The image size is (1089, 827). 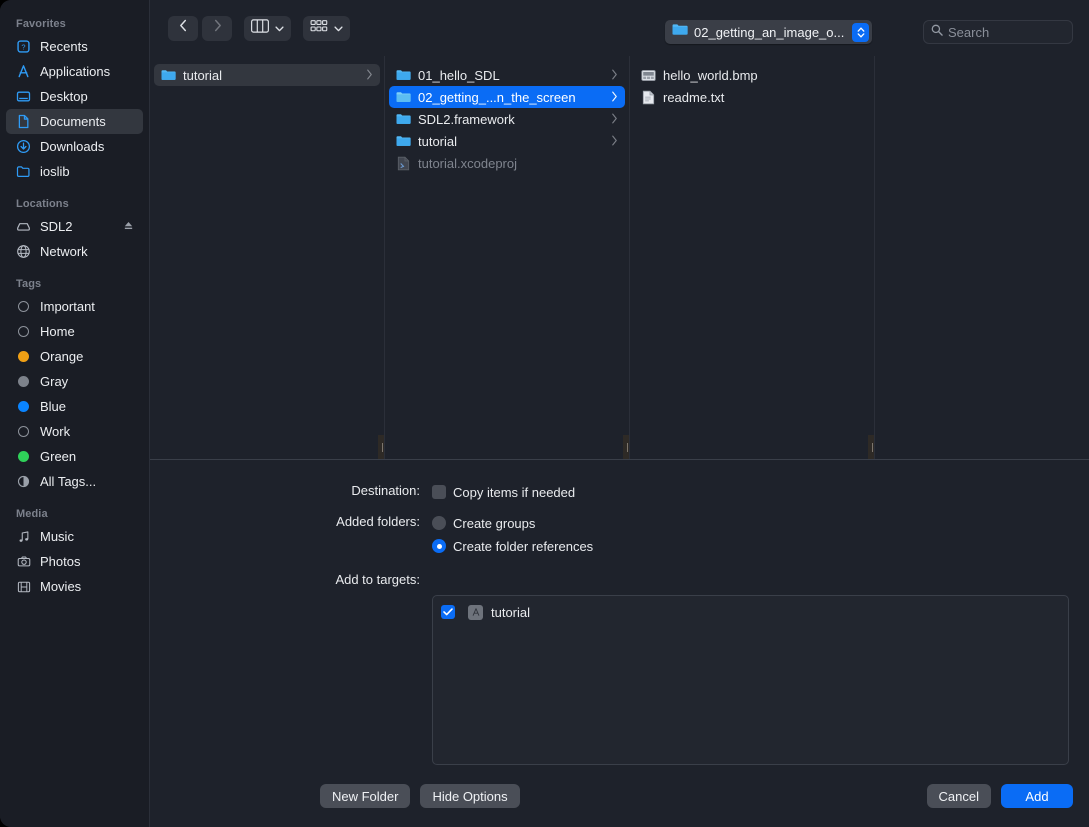 What do you see at coordinates (470, 796) in the screenshot?
I see `hide-options-button: Hide Options` at bounding box center [470, 796].